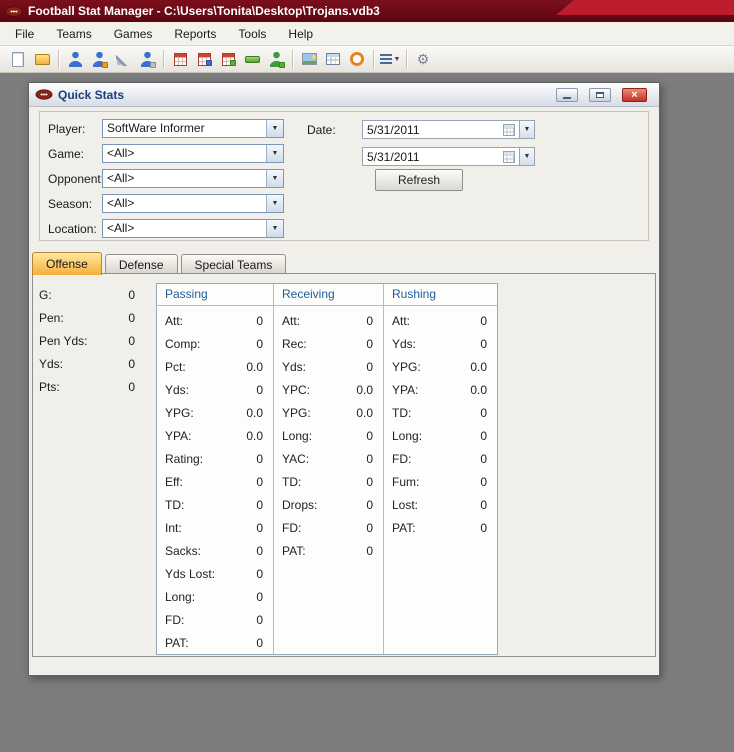 Image resolution: width=734 pixels, height=752 pixels. I want to click on stat-label: Lost:, so click(405, 504).